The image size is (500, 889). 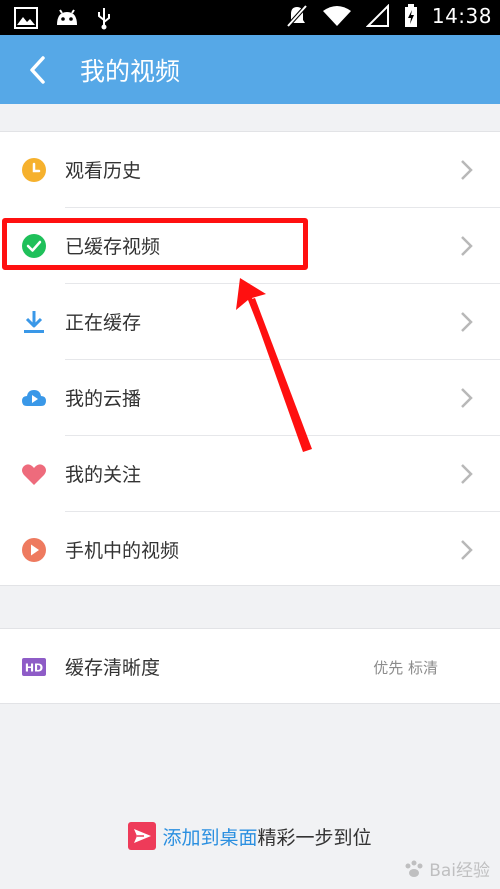 I want to click on menu-item-cloud-play: 我的云播, so click(x=250, y=398).